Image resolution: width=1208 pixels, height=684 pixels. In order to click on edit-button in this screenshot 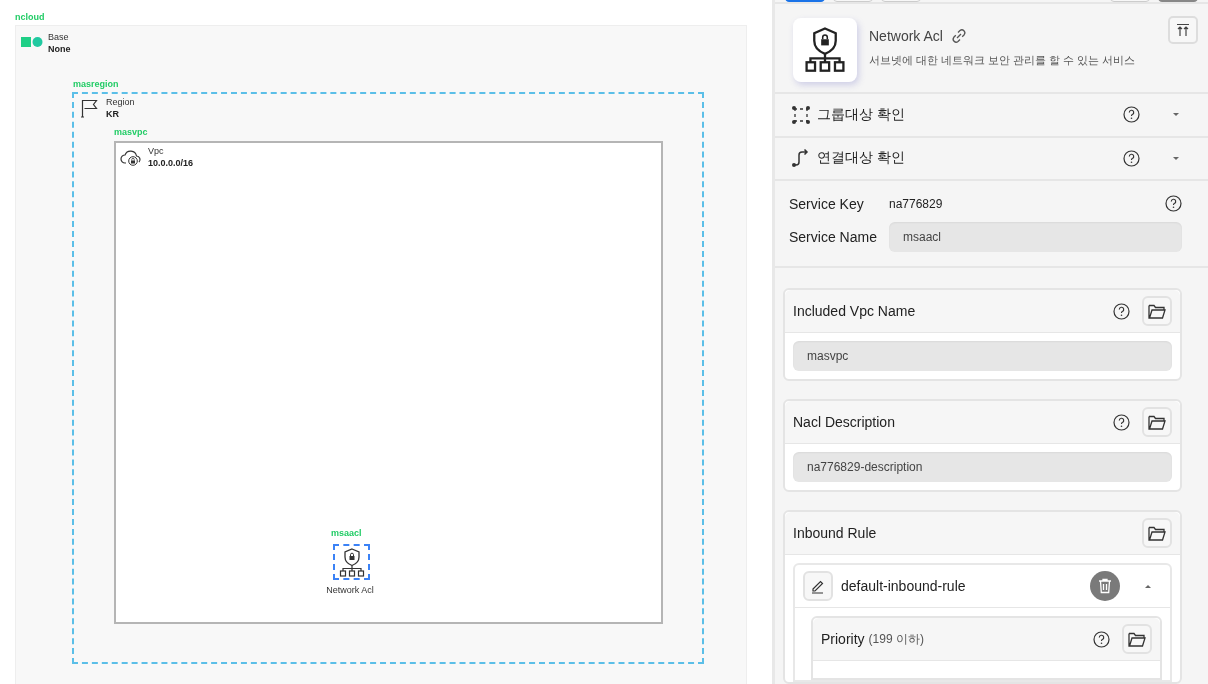, I will do `click(818, 586)`.